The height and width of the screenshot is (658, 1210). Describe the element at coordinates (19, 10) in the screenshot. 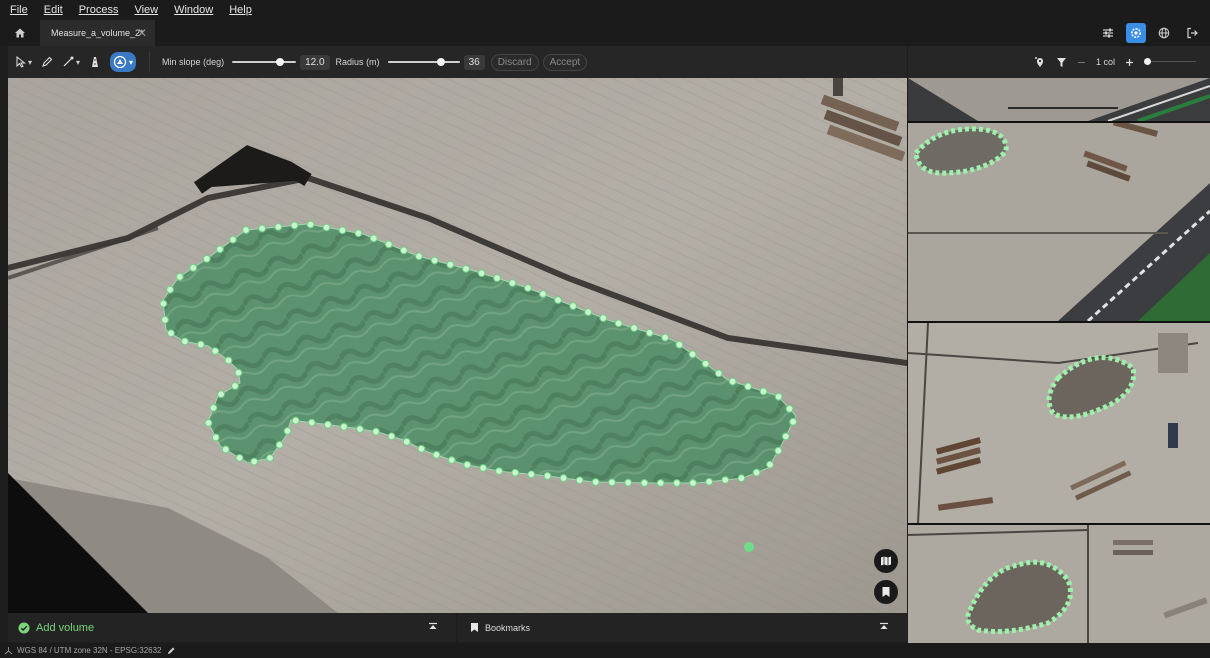

I see `menu-file: File` at that location.